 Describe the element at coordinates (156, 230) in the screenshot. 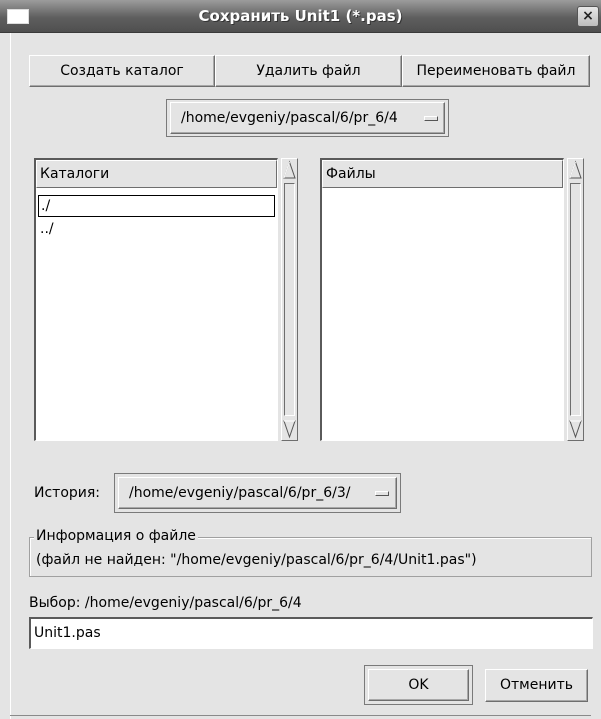

I see `list-item: ../` at that location.